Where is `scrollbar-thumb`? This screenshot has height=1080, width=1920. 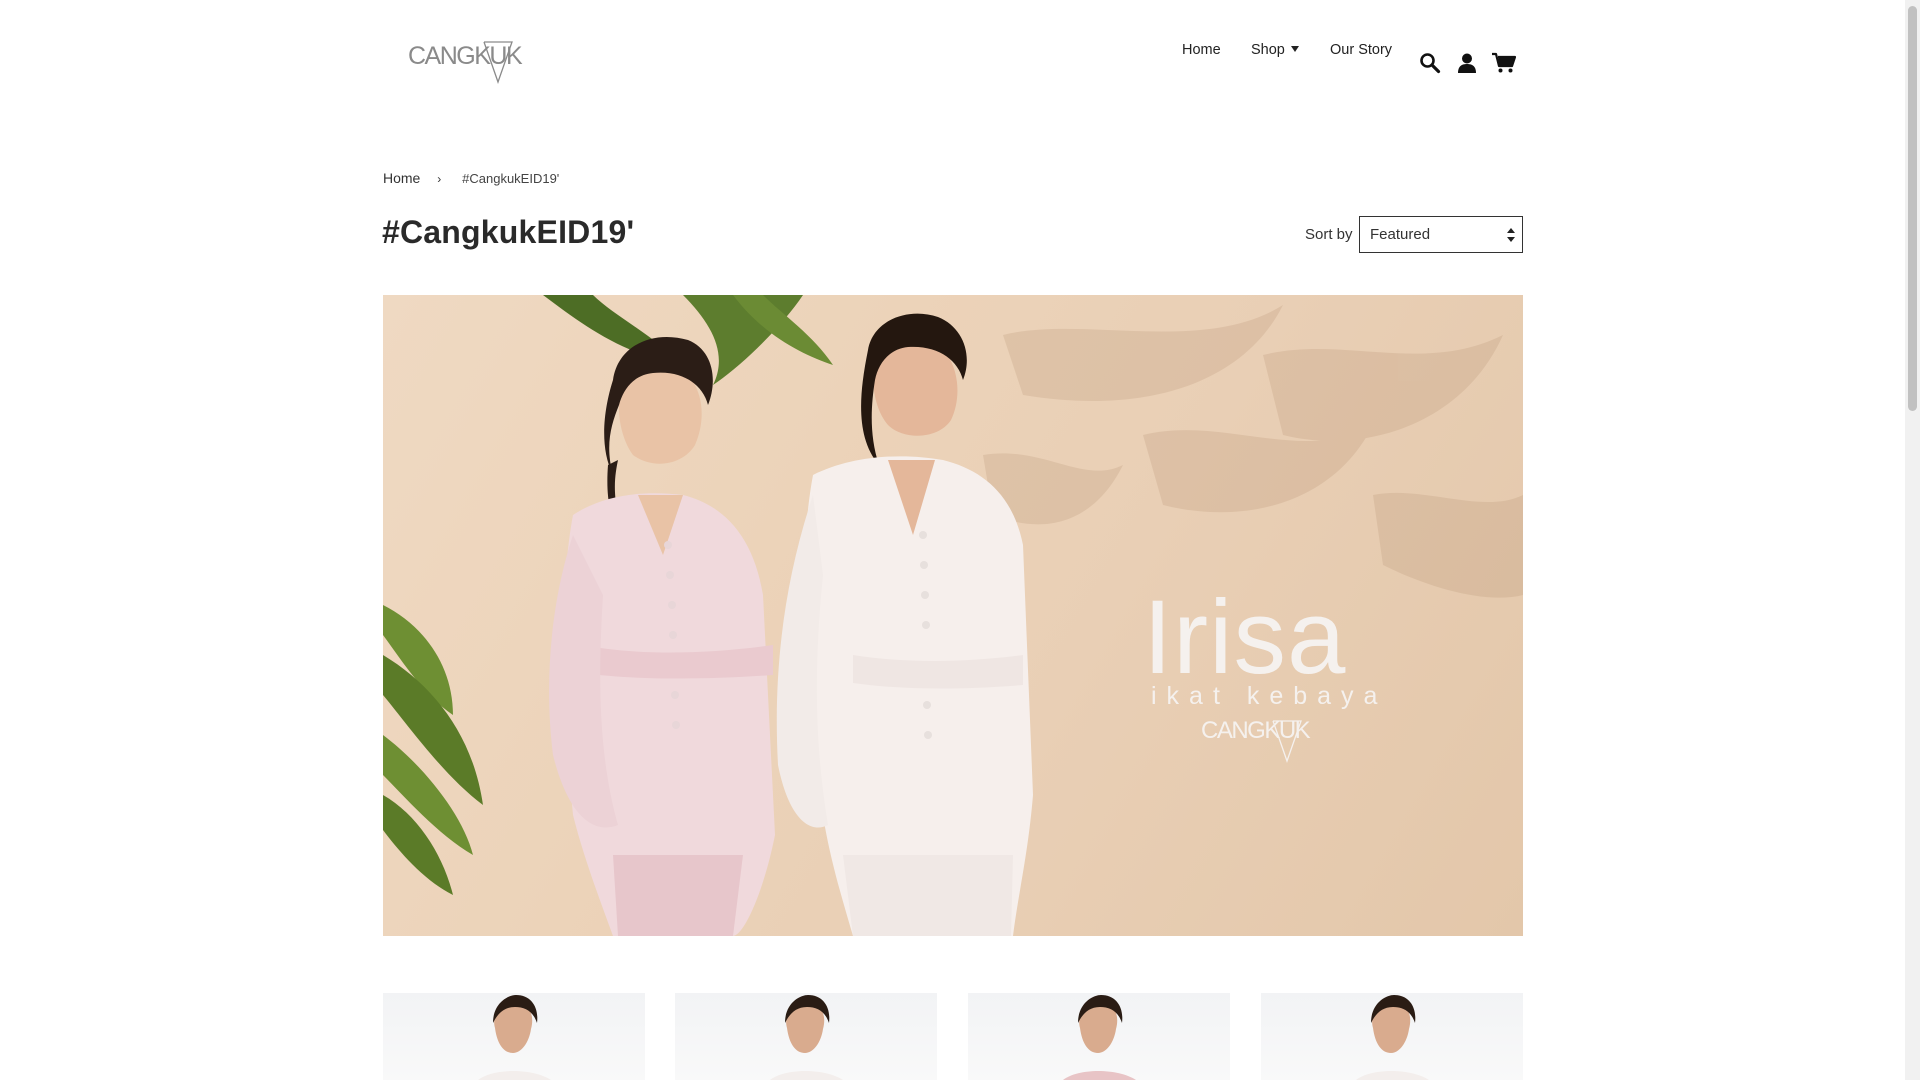
scrollbar-thumb is located at coordinates (1912, 208).